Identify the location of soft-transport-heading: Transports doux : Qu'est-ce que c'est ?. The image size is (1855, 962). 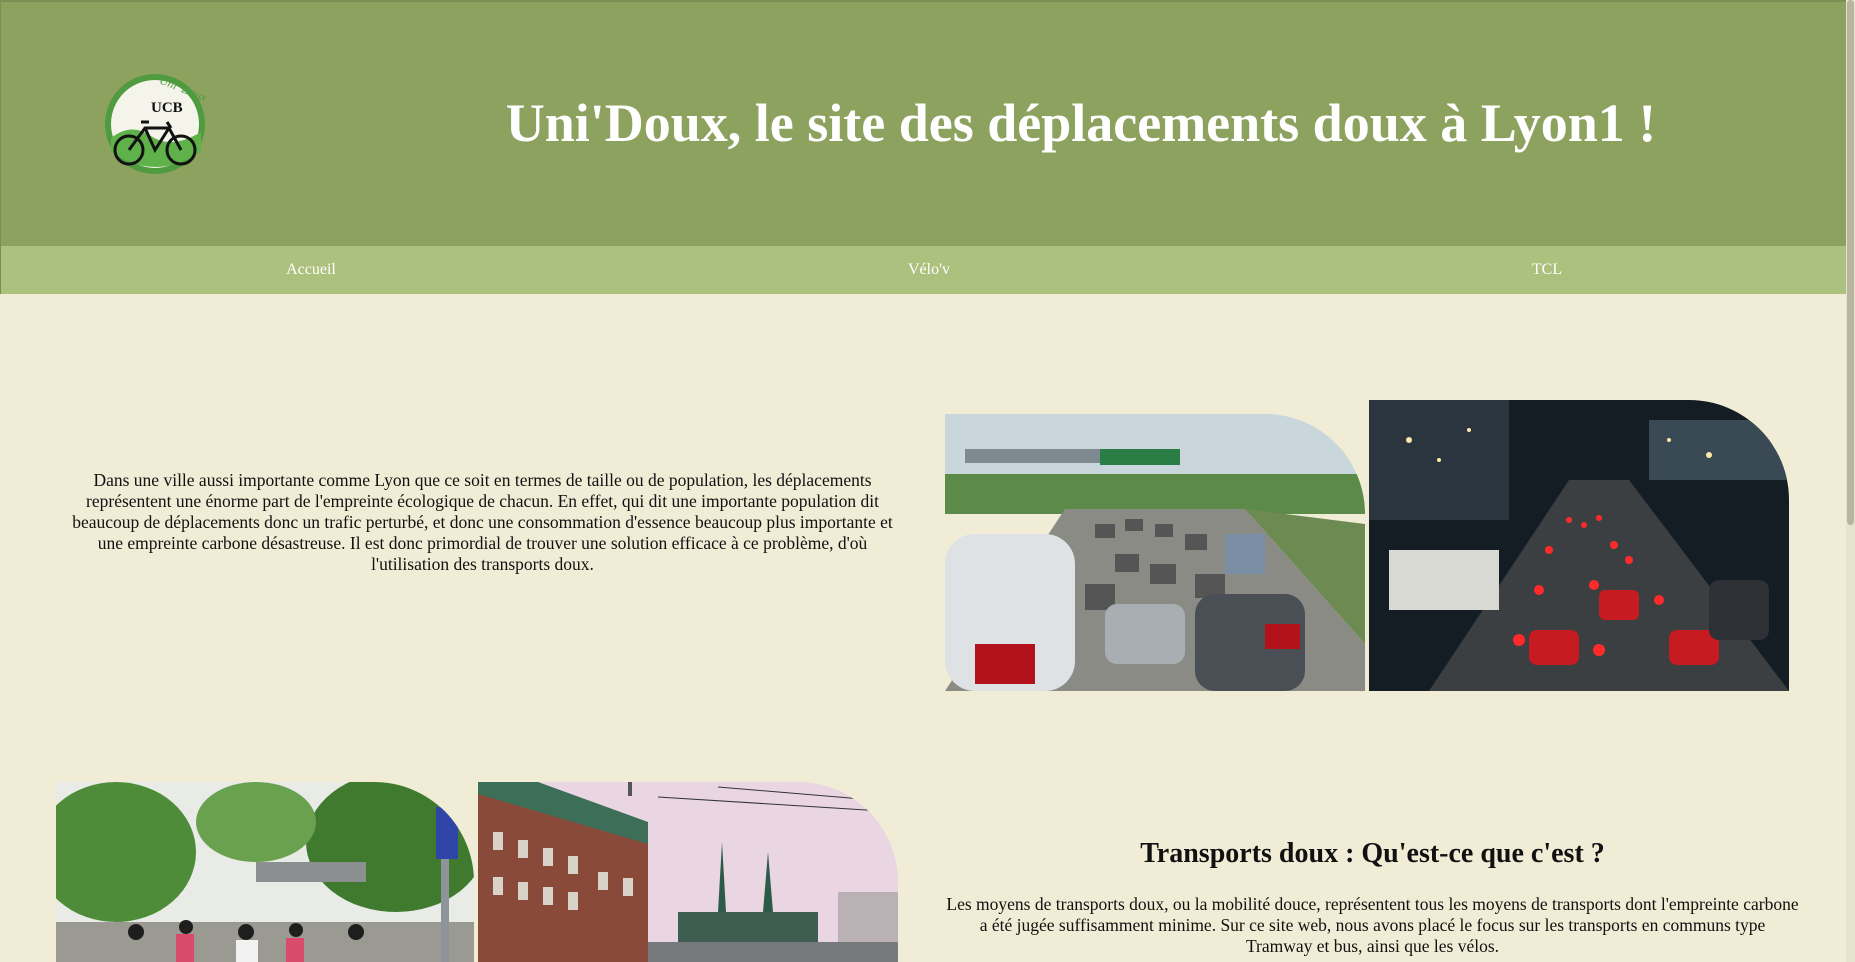
(1372, 853).